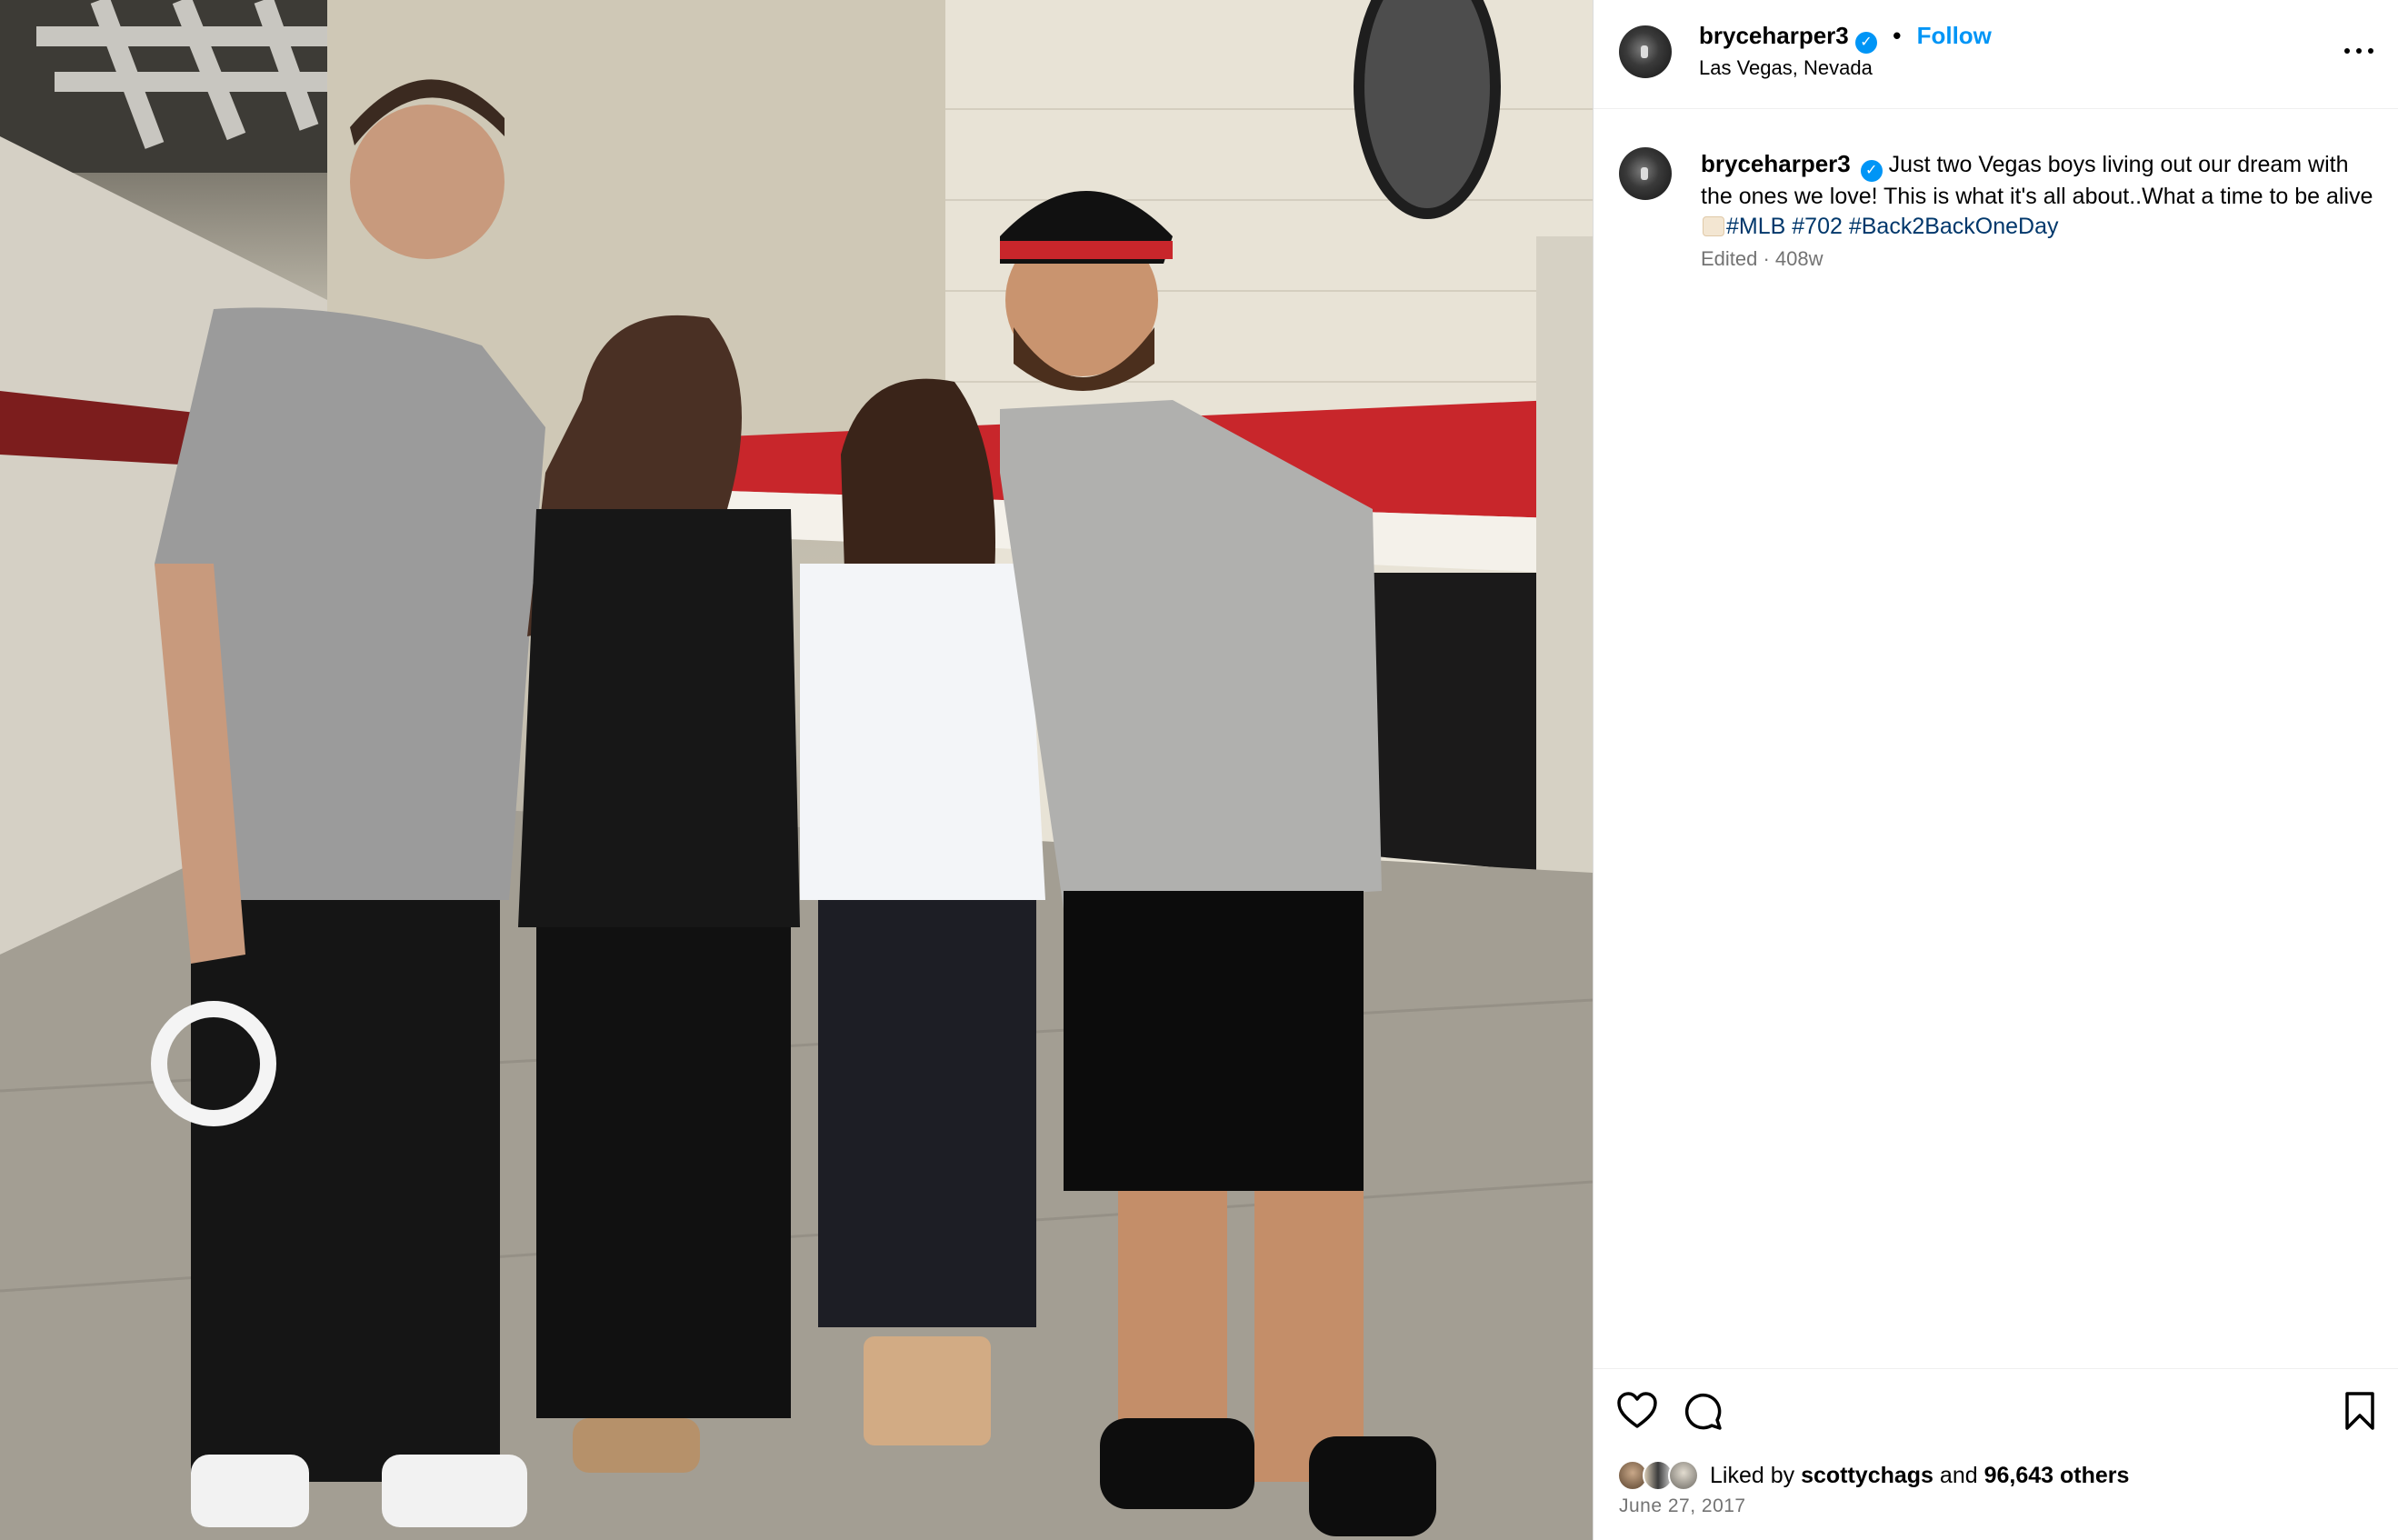 The image size is (2398, 1540). Describe the element at coordinates (1684, 1476) in the screenshot. I see `liker-avatar` at that location.